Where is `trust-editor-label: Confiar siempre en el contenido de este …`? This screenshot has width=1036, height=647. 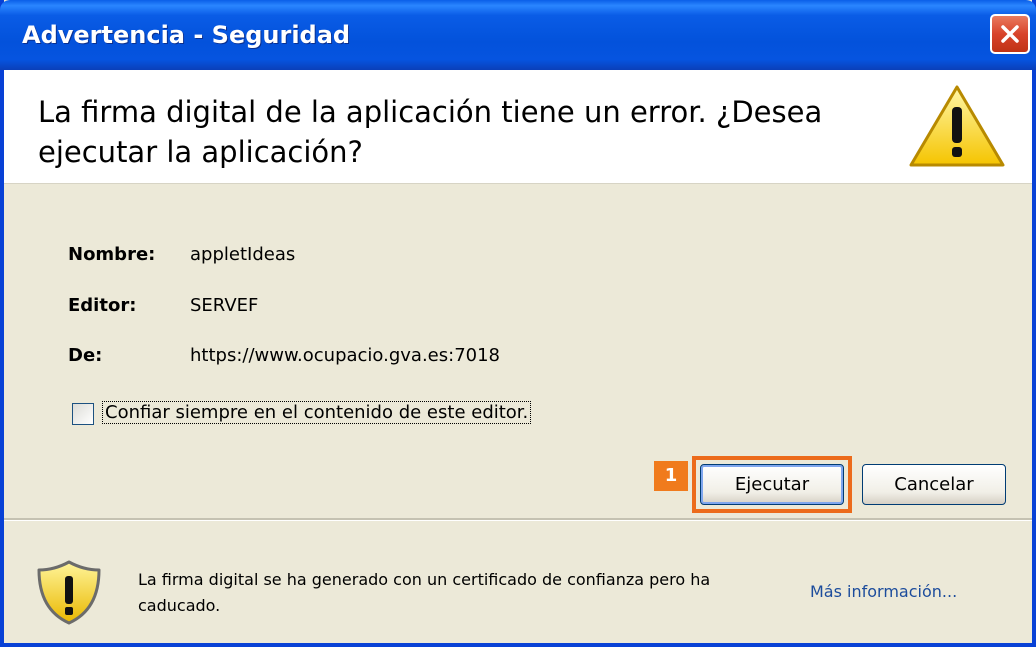
trust-editor-label: Confiar siempre en el contenido de este … is located at coordinates (317, 412).